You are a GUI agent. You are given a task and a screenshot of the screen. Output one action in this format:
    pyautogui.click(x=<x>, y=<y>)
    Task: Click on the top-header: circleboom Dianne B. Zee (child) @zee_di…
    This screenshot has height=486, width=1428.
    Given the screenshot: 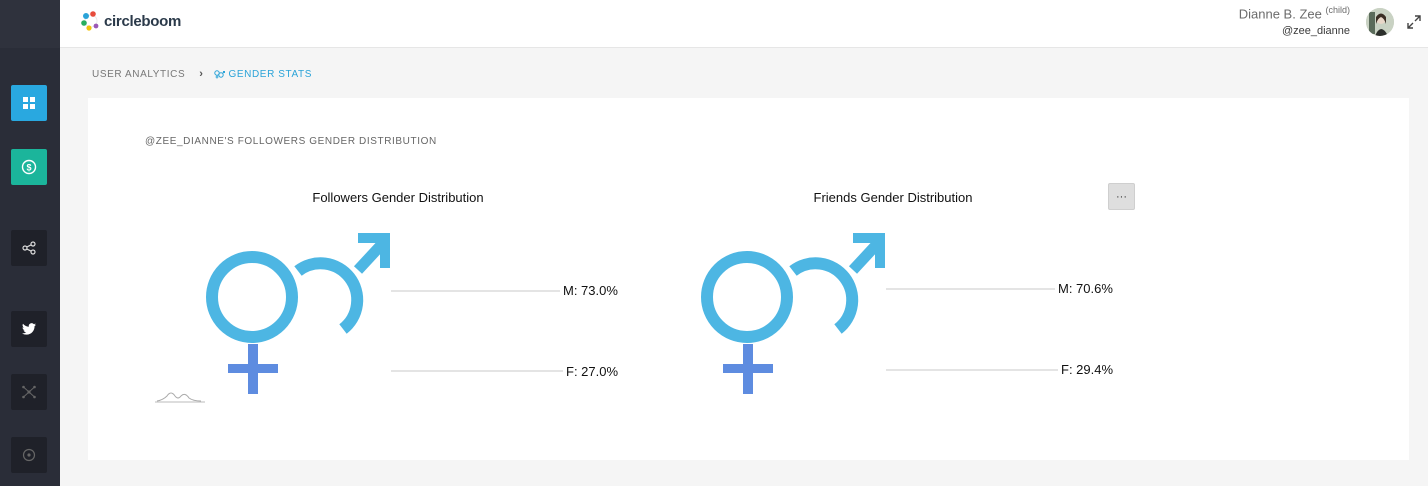 What is the action you would take?
    pyautogui.click(x=744, y=24)
    